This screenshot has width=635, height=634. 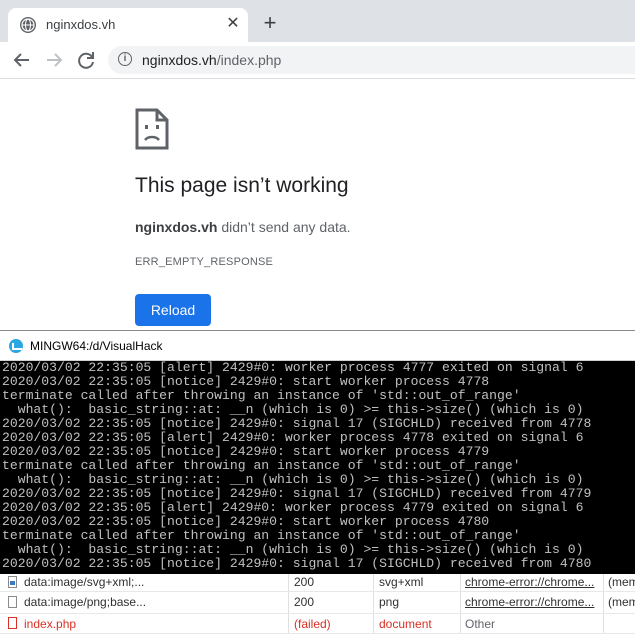 What do you see at coordinates (233, 24) in the screenshot?
I see `close-icon: ✕` at bounding box center [233, 24].